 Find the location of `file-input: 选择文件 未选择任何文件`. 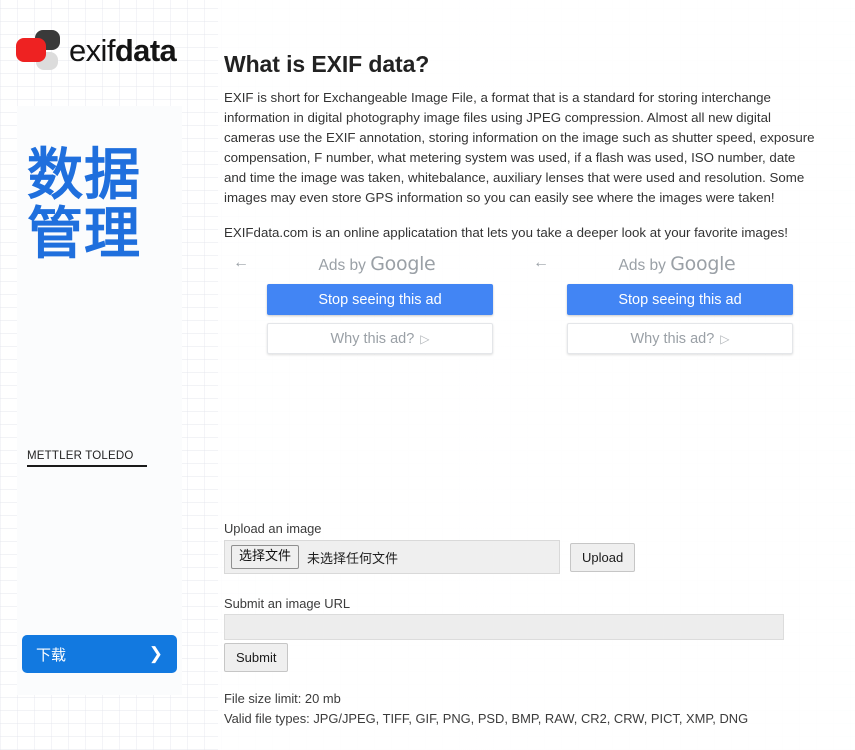

file-input: 选择文件 未选择任何文件 is located at coordinates (392, 557).